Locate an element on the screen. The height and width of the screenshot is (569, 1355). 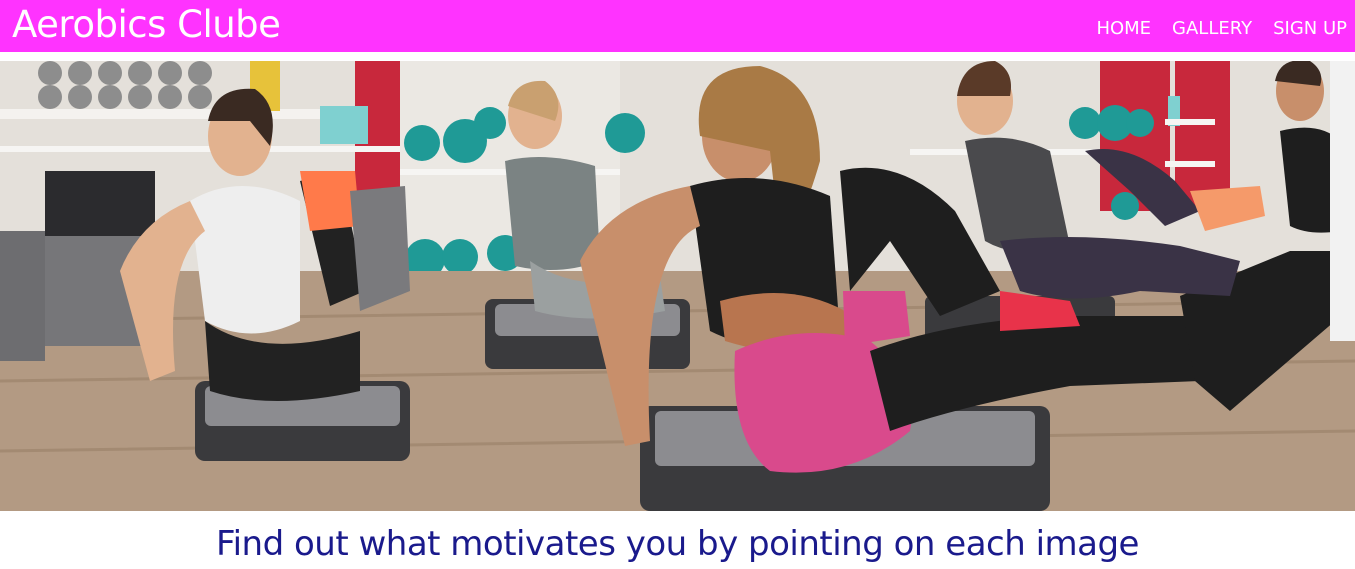
top-navbar: Aerobics Clube HOME GALLERY SIGN UP is located at coordinates (677, 26).